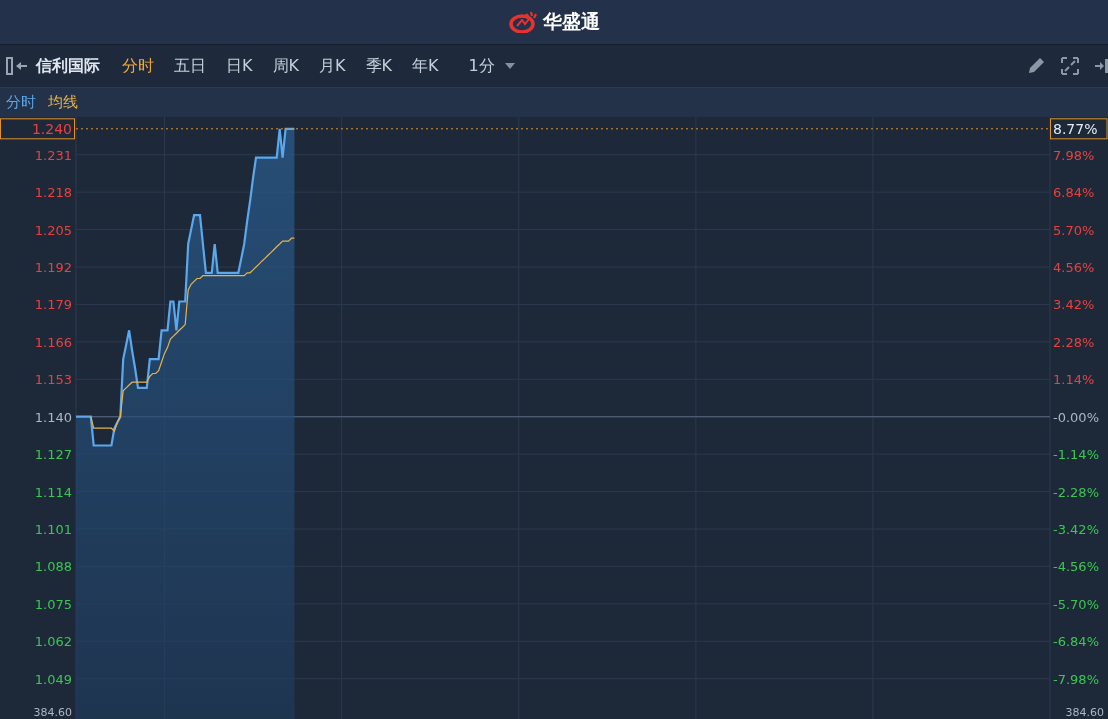 This screenshot has height=719, width=1108. Describe the element at coordinates (1076, 417) in the screenshot. I see `change-axis-label: -0.00%` at that location.